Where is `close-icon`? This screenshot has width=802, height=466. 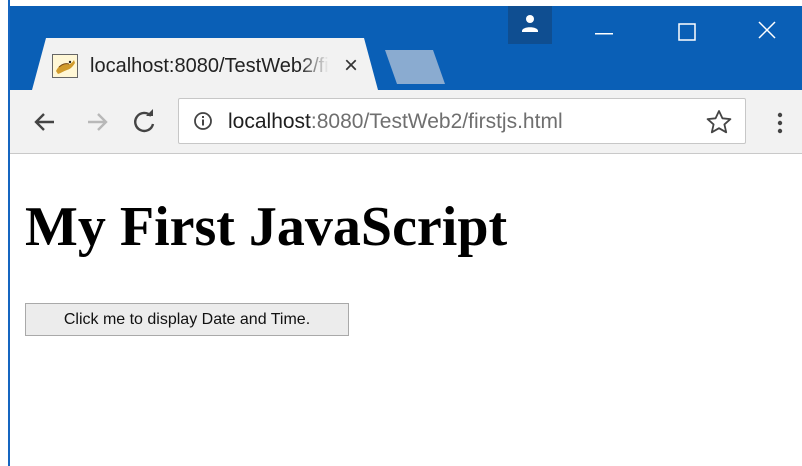 close-icon is located at coordinates (767, 30).